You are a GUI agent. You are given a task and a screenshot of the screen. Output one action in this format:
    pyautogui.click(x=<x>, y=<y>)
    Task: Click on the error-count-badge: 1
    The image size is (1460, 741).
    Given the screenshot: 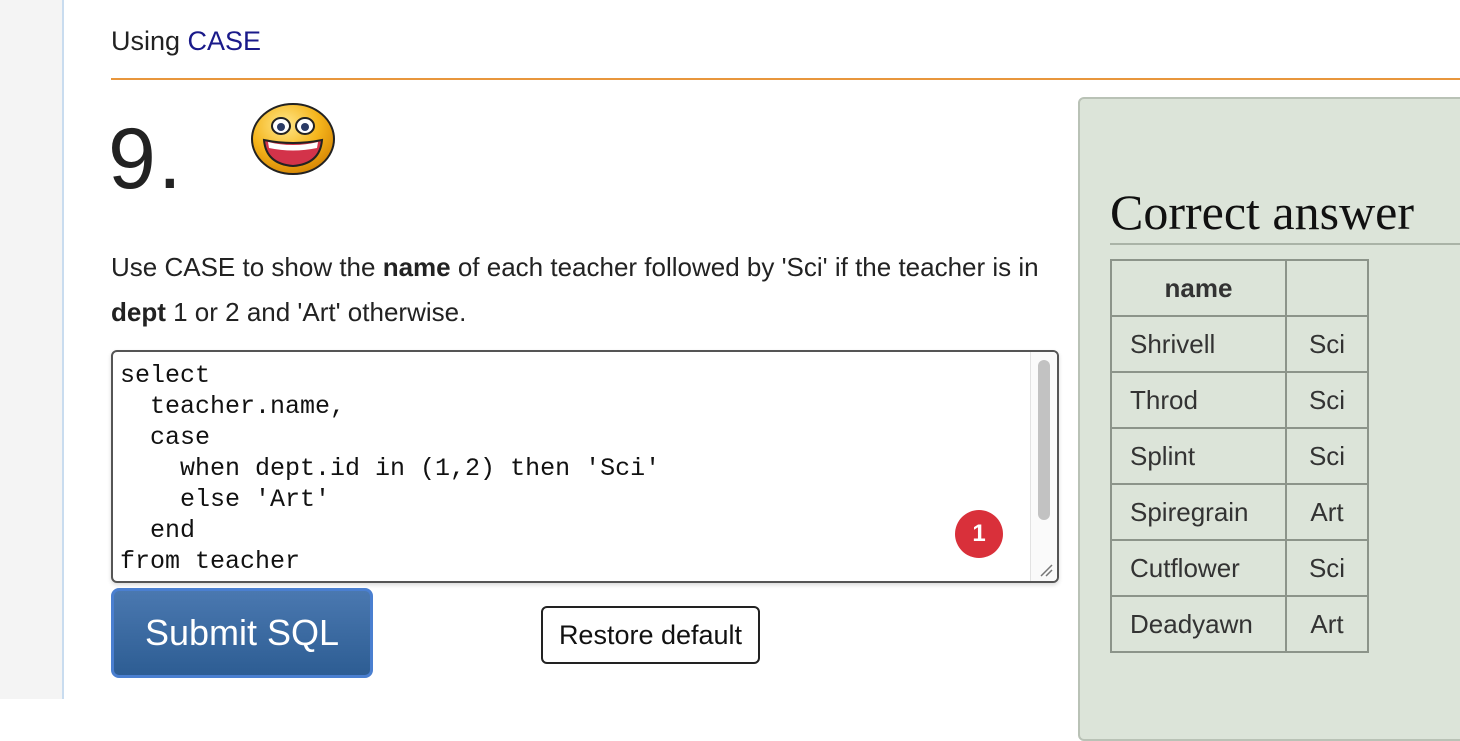 What is the action you would take?
    pyautogui.click(x=979, y=534)
    